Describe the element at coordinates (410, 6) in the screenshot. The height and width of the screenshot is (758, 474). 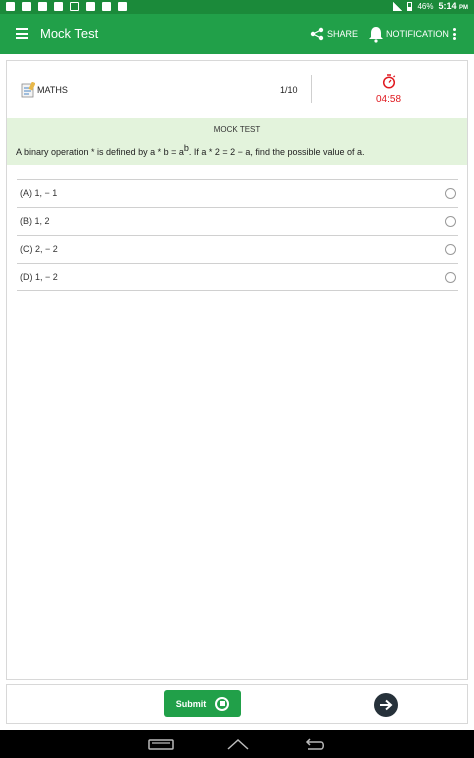
I see `battery-icon` at that location.